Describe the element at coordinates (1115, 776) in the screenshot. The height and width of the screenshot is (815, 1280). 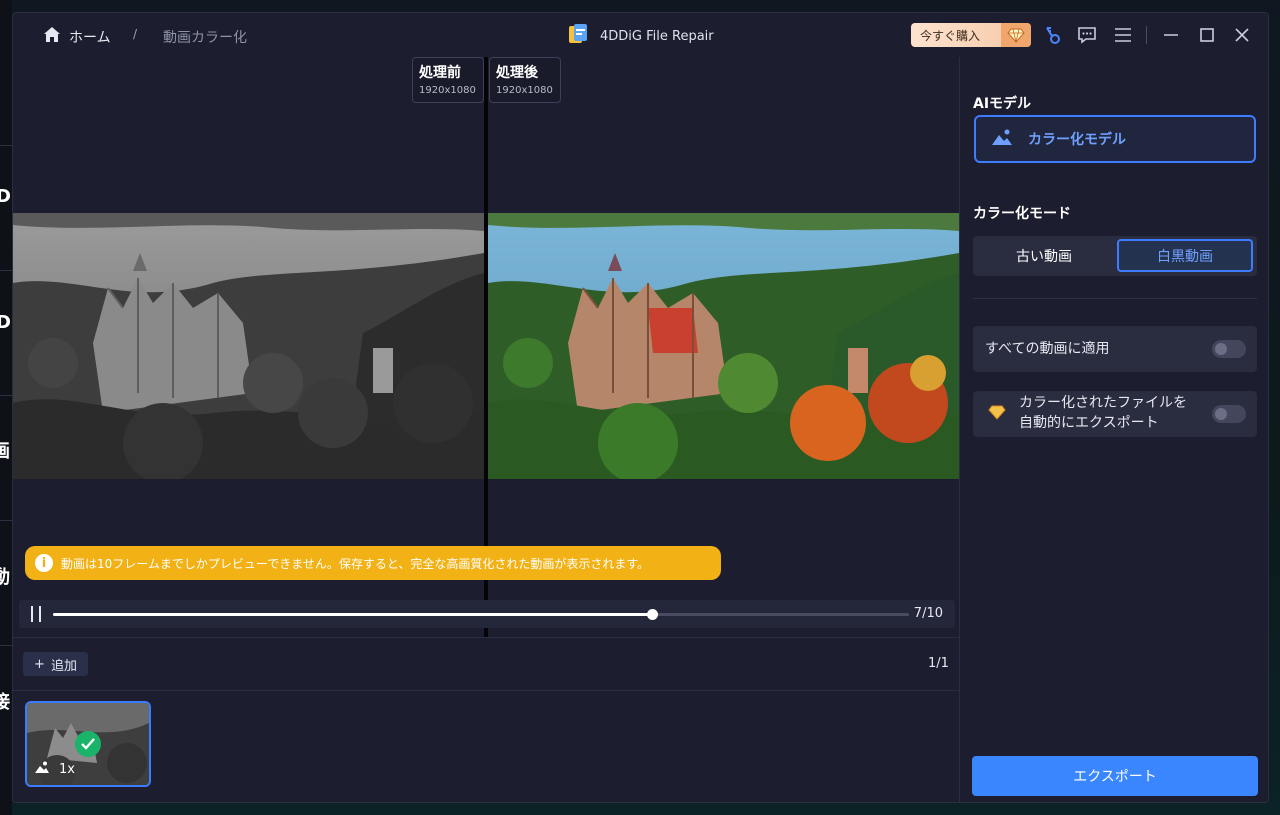
I see `export-button: エクスポート` at that location.